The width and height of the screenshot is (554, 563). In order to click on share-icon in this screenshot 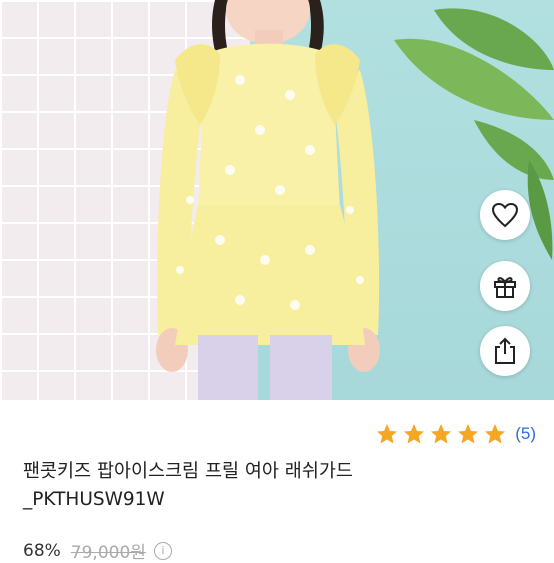, I will do `click(505, 350)`.